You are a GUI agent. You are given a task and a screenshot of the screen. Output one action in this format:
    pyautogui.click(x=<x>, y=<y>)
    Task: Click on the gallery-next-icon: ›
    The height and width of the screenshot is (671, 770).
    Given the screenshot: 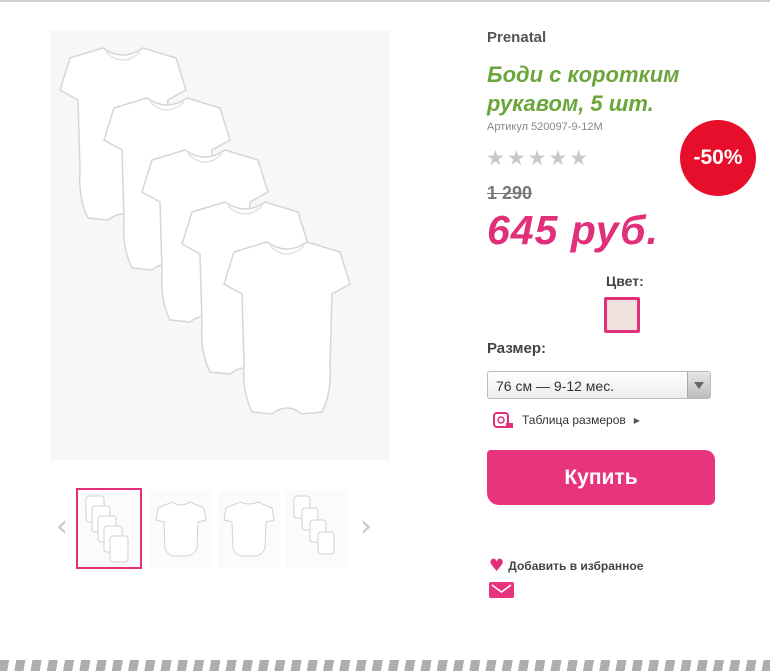 What is the action you would take?
    pyautogui.click(x=366, y=527)
    